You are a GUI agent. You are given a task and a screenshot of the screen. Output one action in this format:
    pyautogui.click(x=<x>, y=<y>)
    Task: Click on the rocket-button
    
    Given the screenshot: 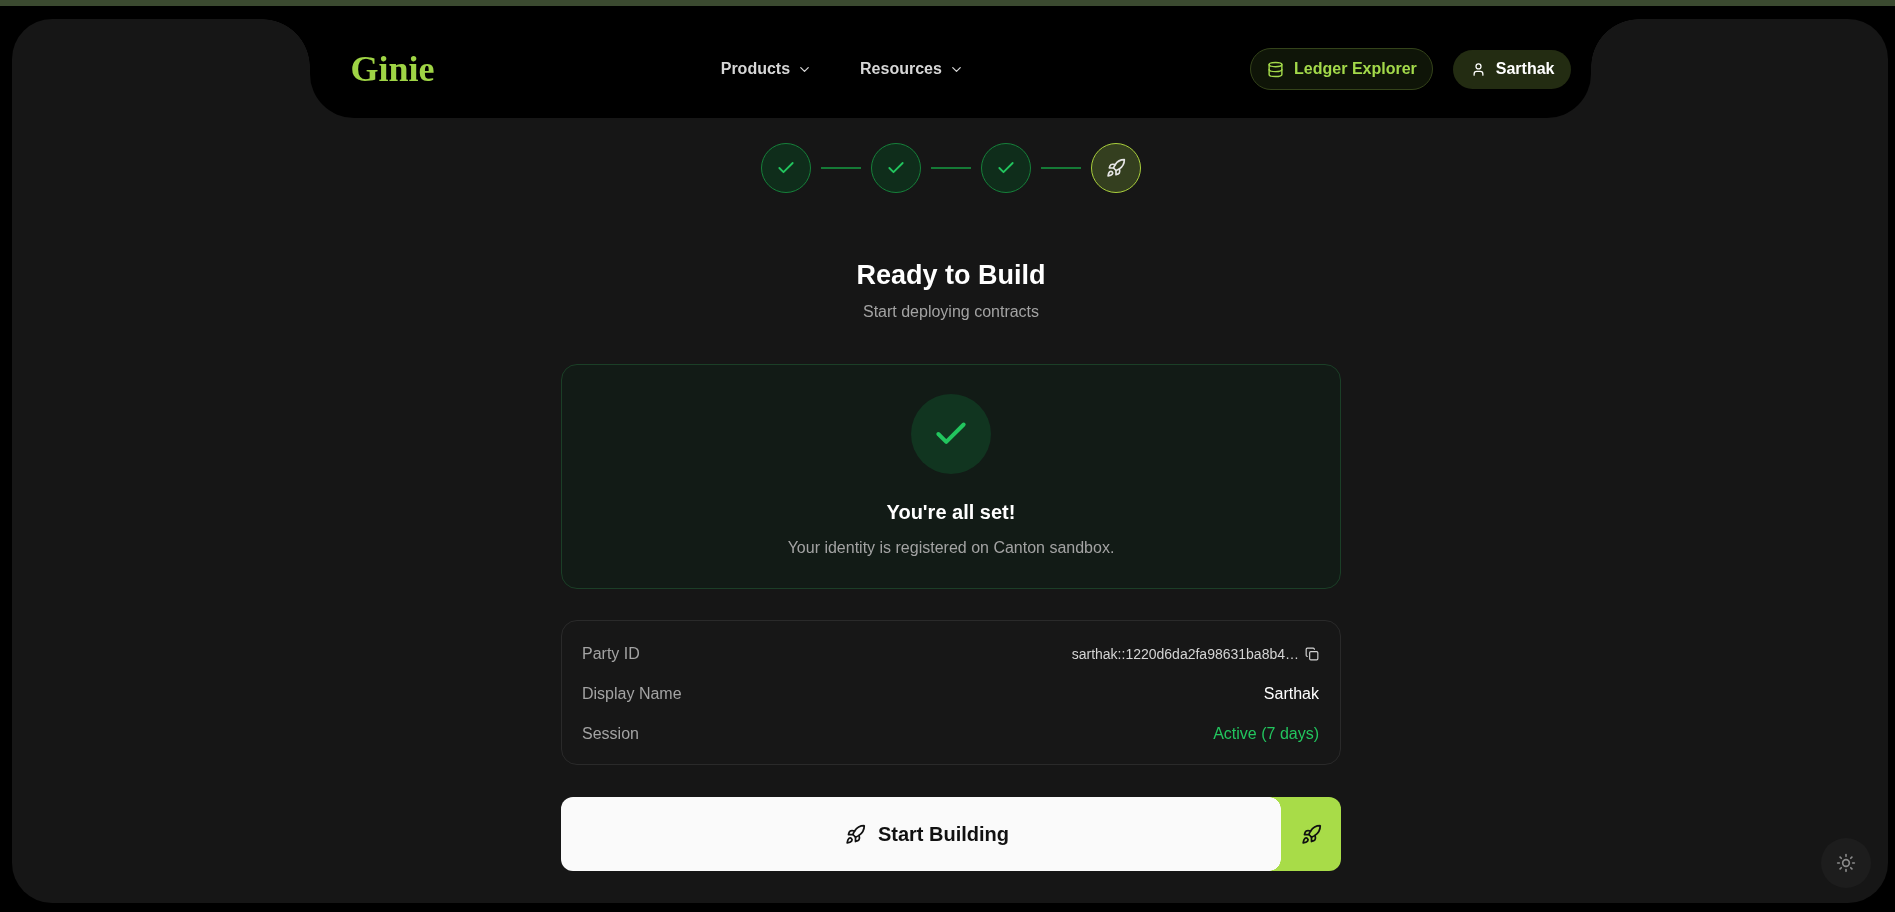 What is the action you would take?
    pyautogui.click(x=1311, y=834)
    